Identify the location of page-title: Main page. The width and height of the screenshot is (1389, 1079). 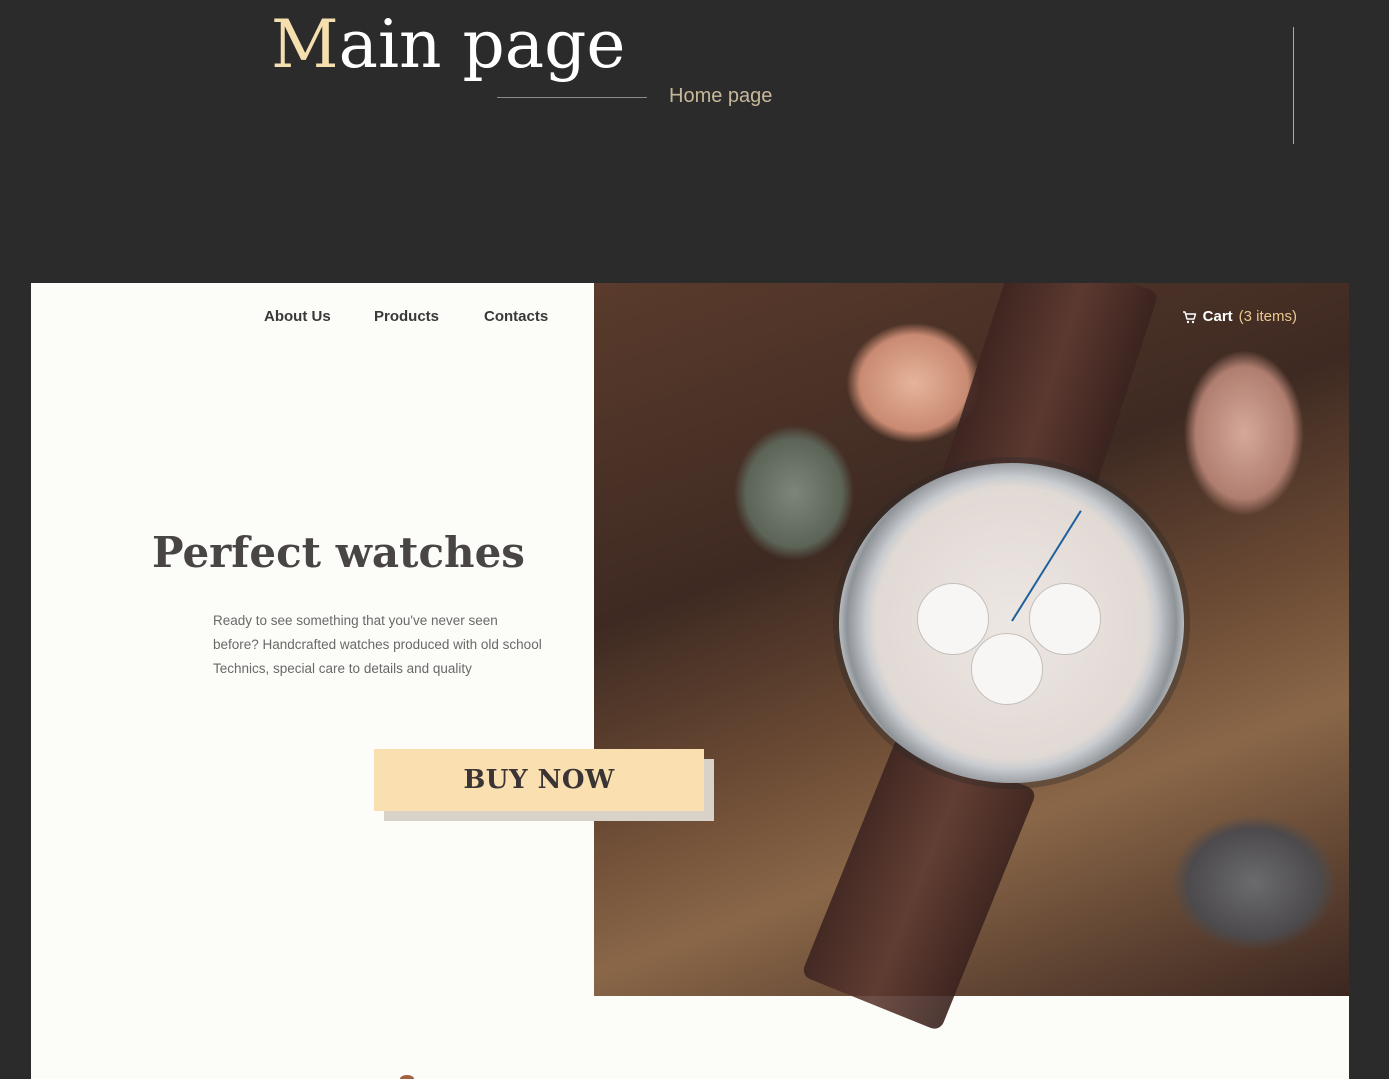
(448, 45).